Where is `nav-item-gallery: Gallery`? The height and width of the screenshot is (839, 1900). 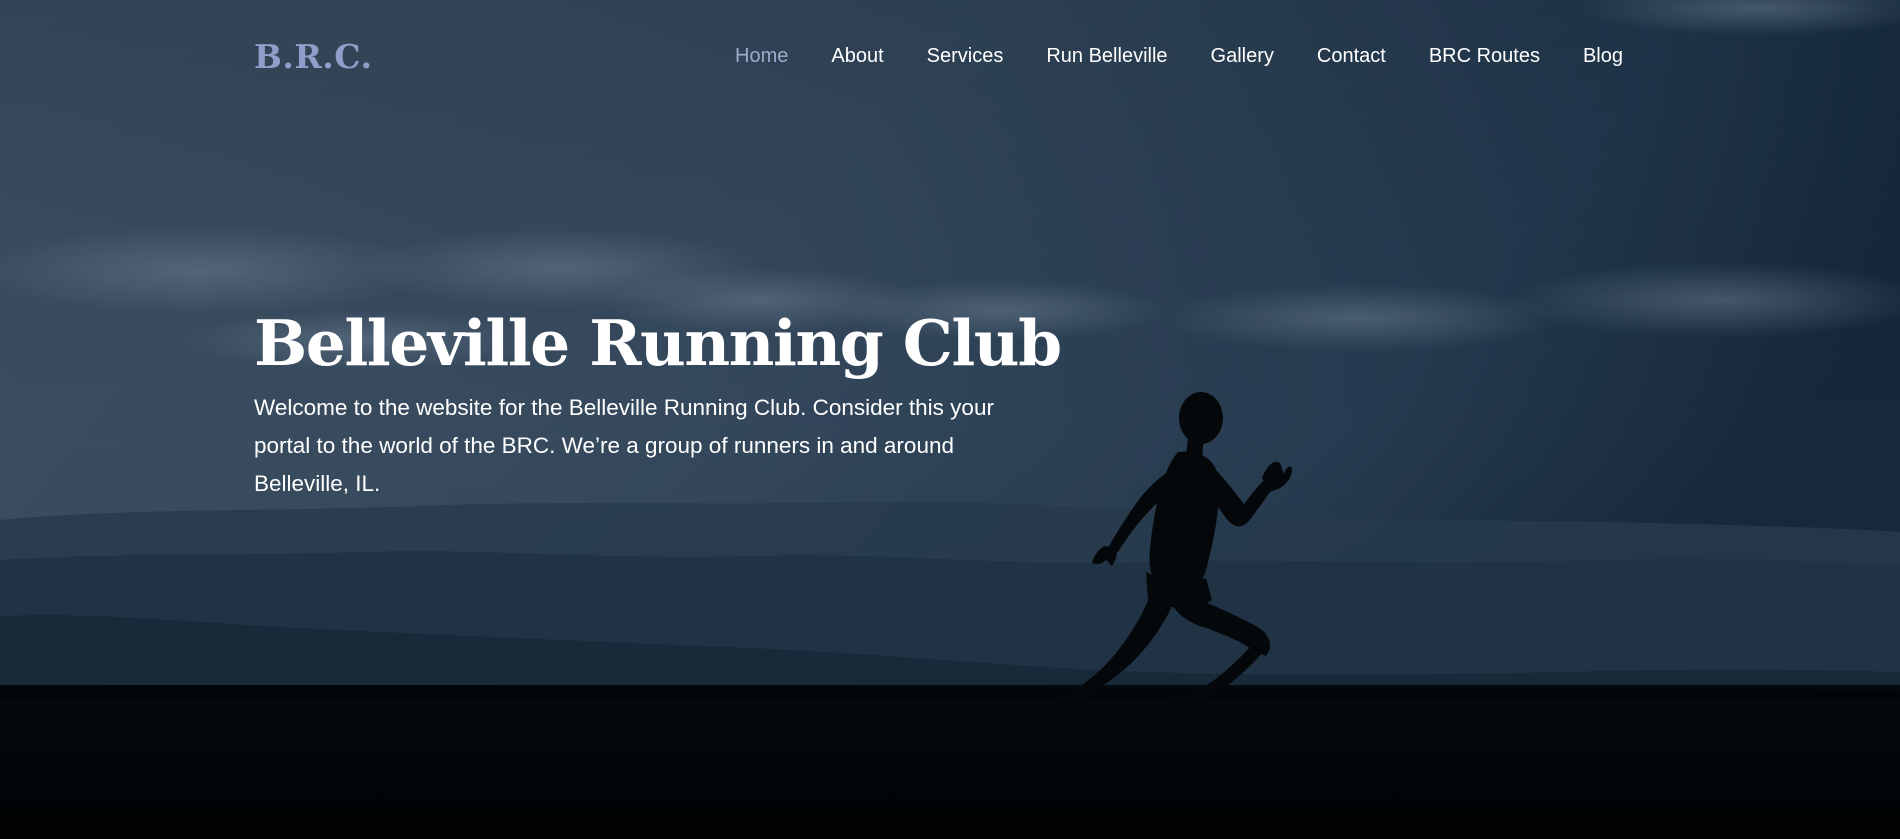 nav-item-gallery: Gallery is located at coordinates (1221, 56).